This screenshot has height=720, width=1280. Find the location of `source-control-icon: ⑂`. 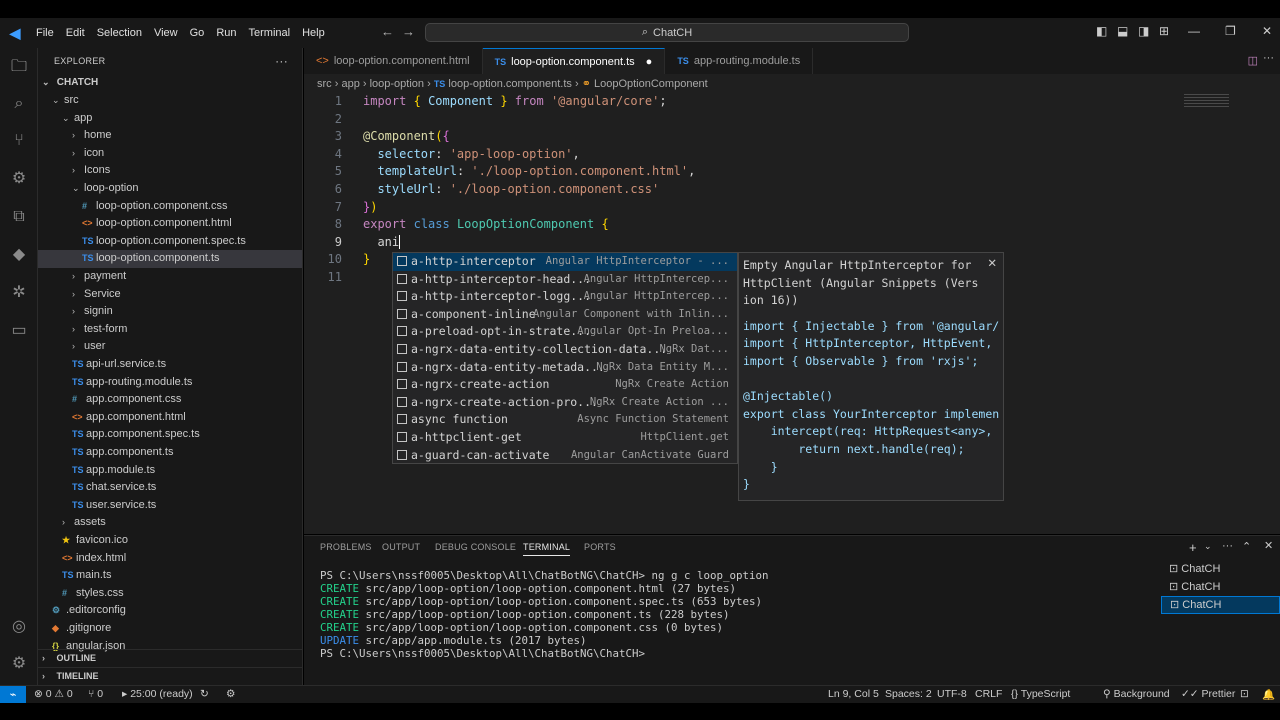

source-control-icon: ⑂ is located at coordinates (19, 141).